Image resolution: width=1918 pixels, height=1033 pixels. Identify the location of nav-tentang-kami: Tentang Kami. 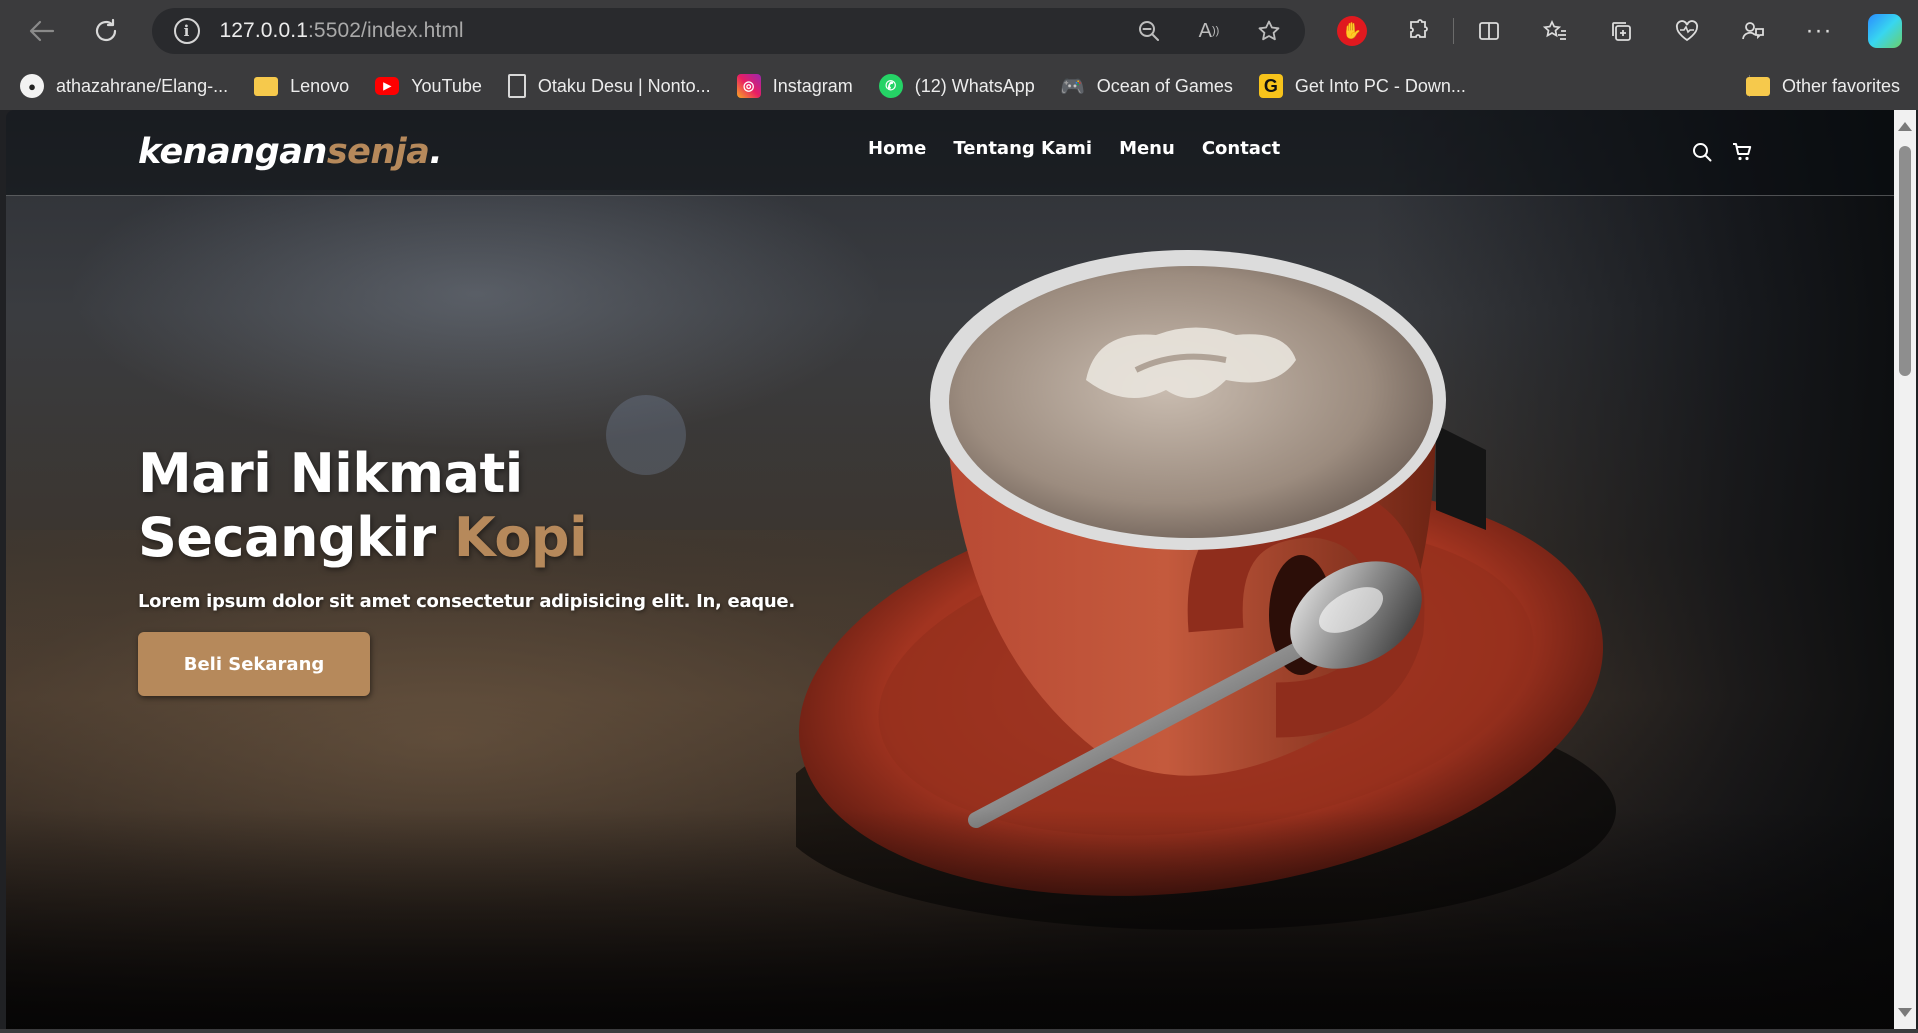
(1022, 148).